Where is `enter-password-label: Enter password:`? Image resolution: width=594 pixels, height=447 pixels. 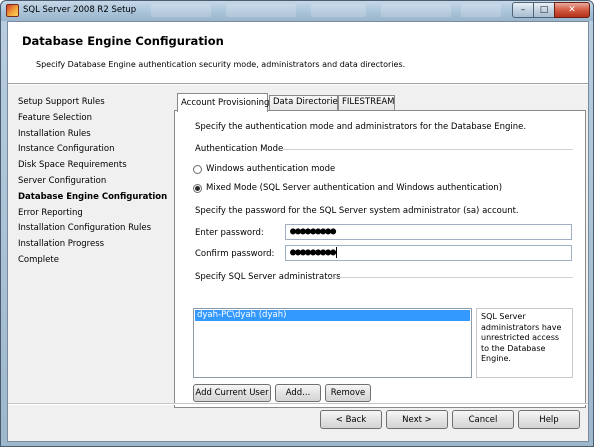 enter-password-label: Enter password: is located at coordinates (229, 233).